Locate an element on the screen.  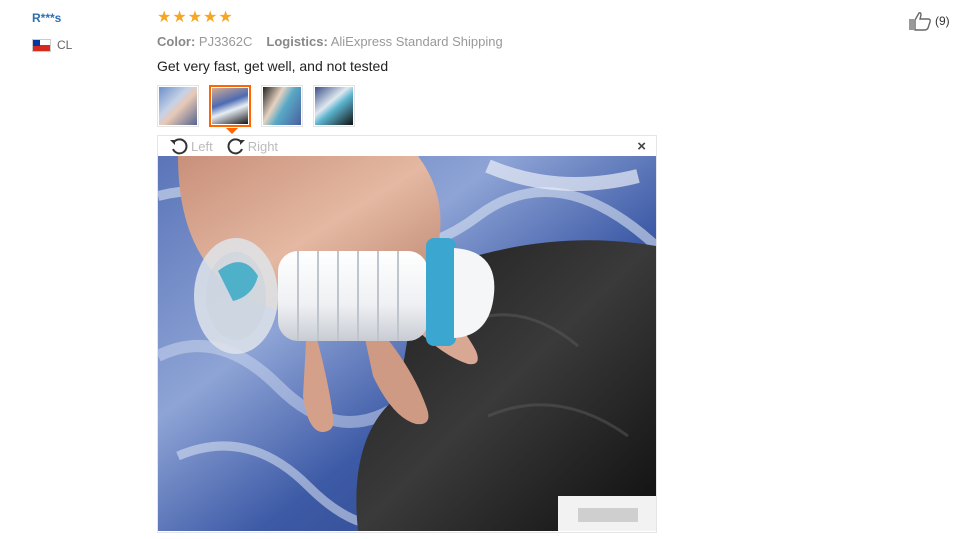
reviewer-name: R***s is located at coordinates (47, 18).